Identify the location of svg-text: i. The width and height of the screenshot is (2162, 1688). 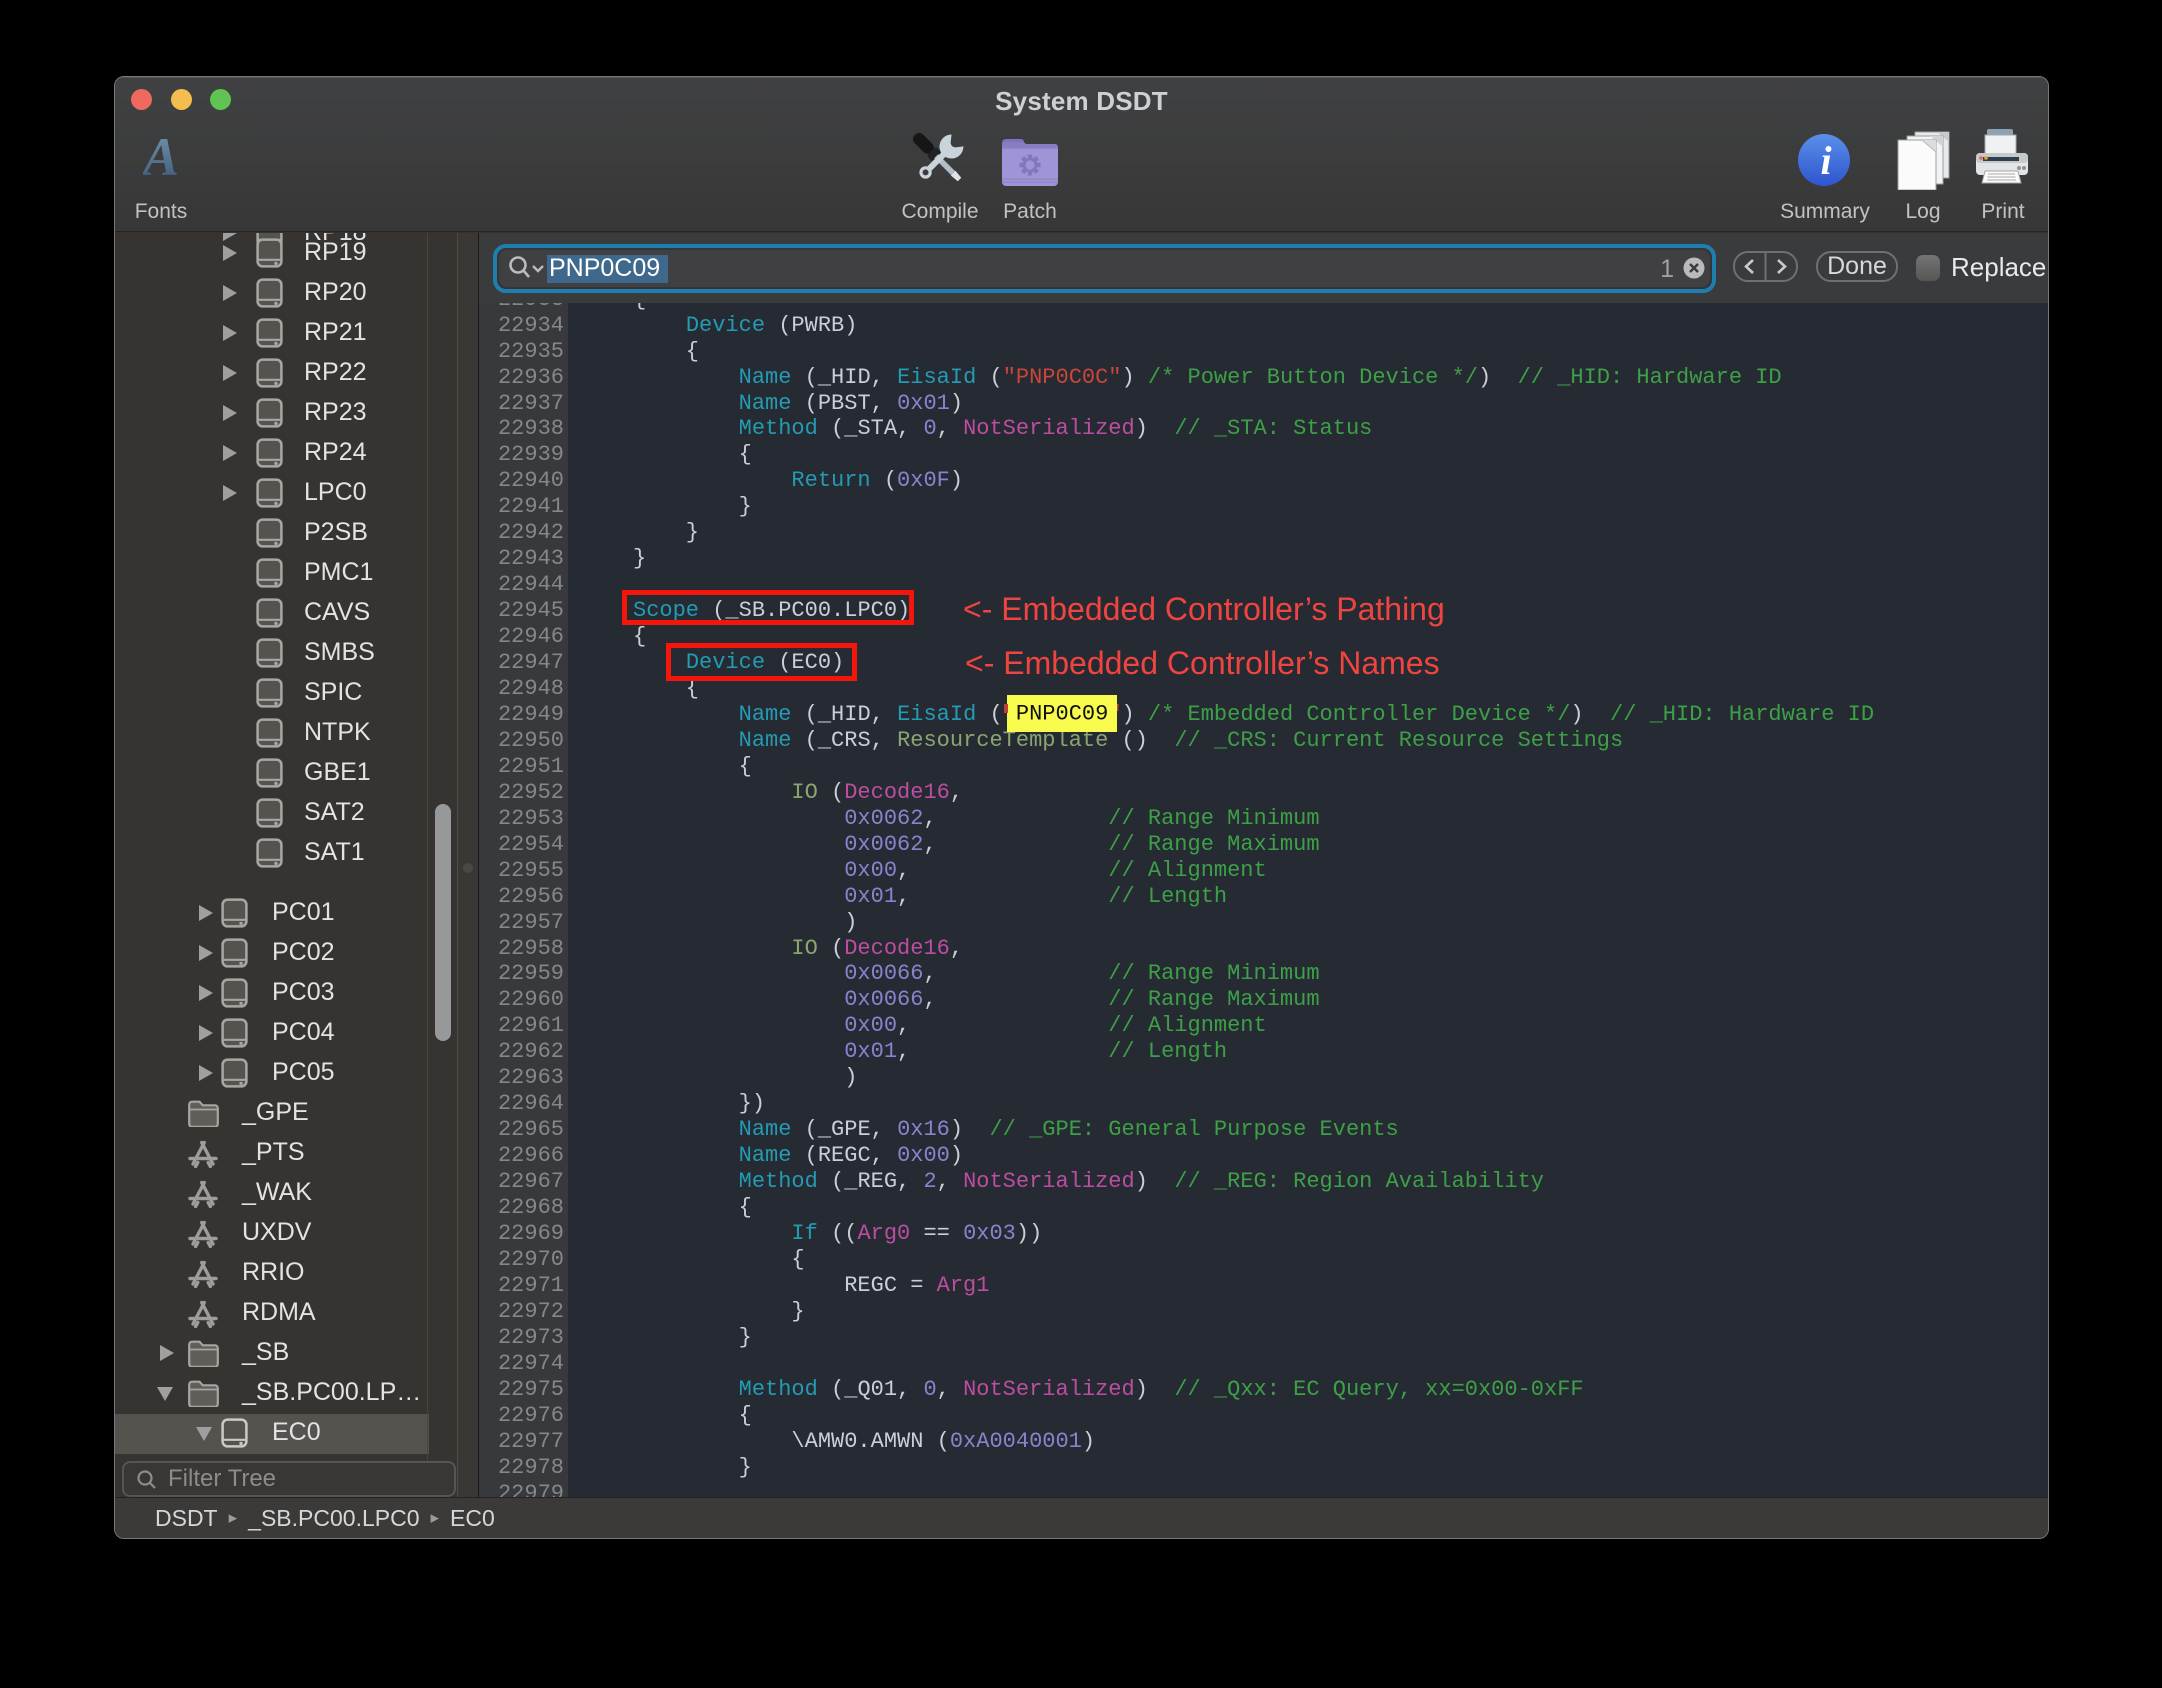
(1825, 160).